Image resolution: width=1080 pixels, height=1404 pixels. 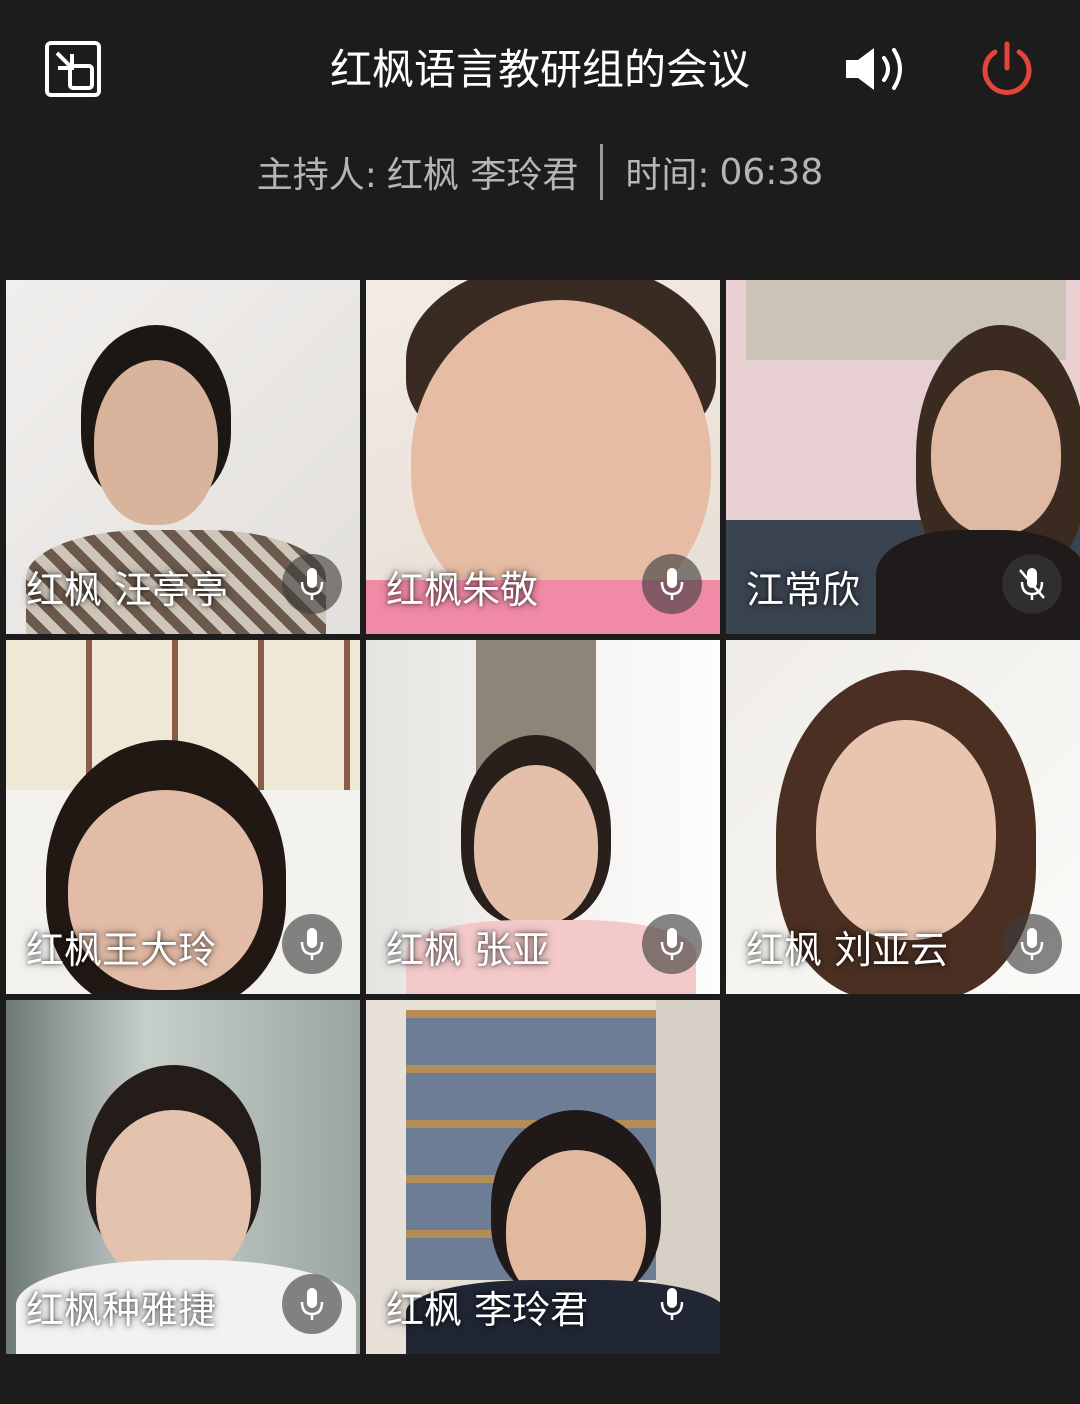 What do you see at coordinates (602, 172) in the screenshot?
I see `divider` at bounding box center [602, 172].